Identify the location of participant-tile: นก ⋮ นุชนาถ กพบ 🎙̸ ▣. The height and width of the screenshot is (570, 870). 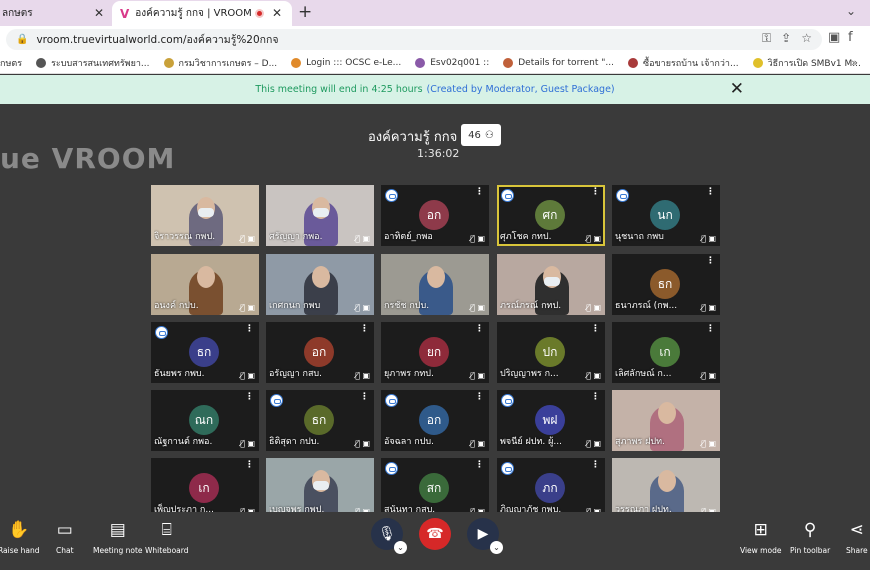
(666, 215).